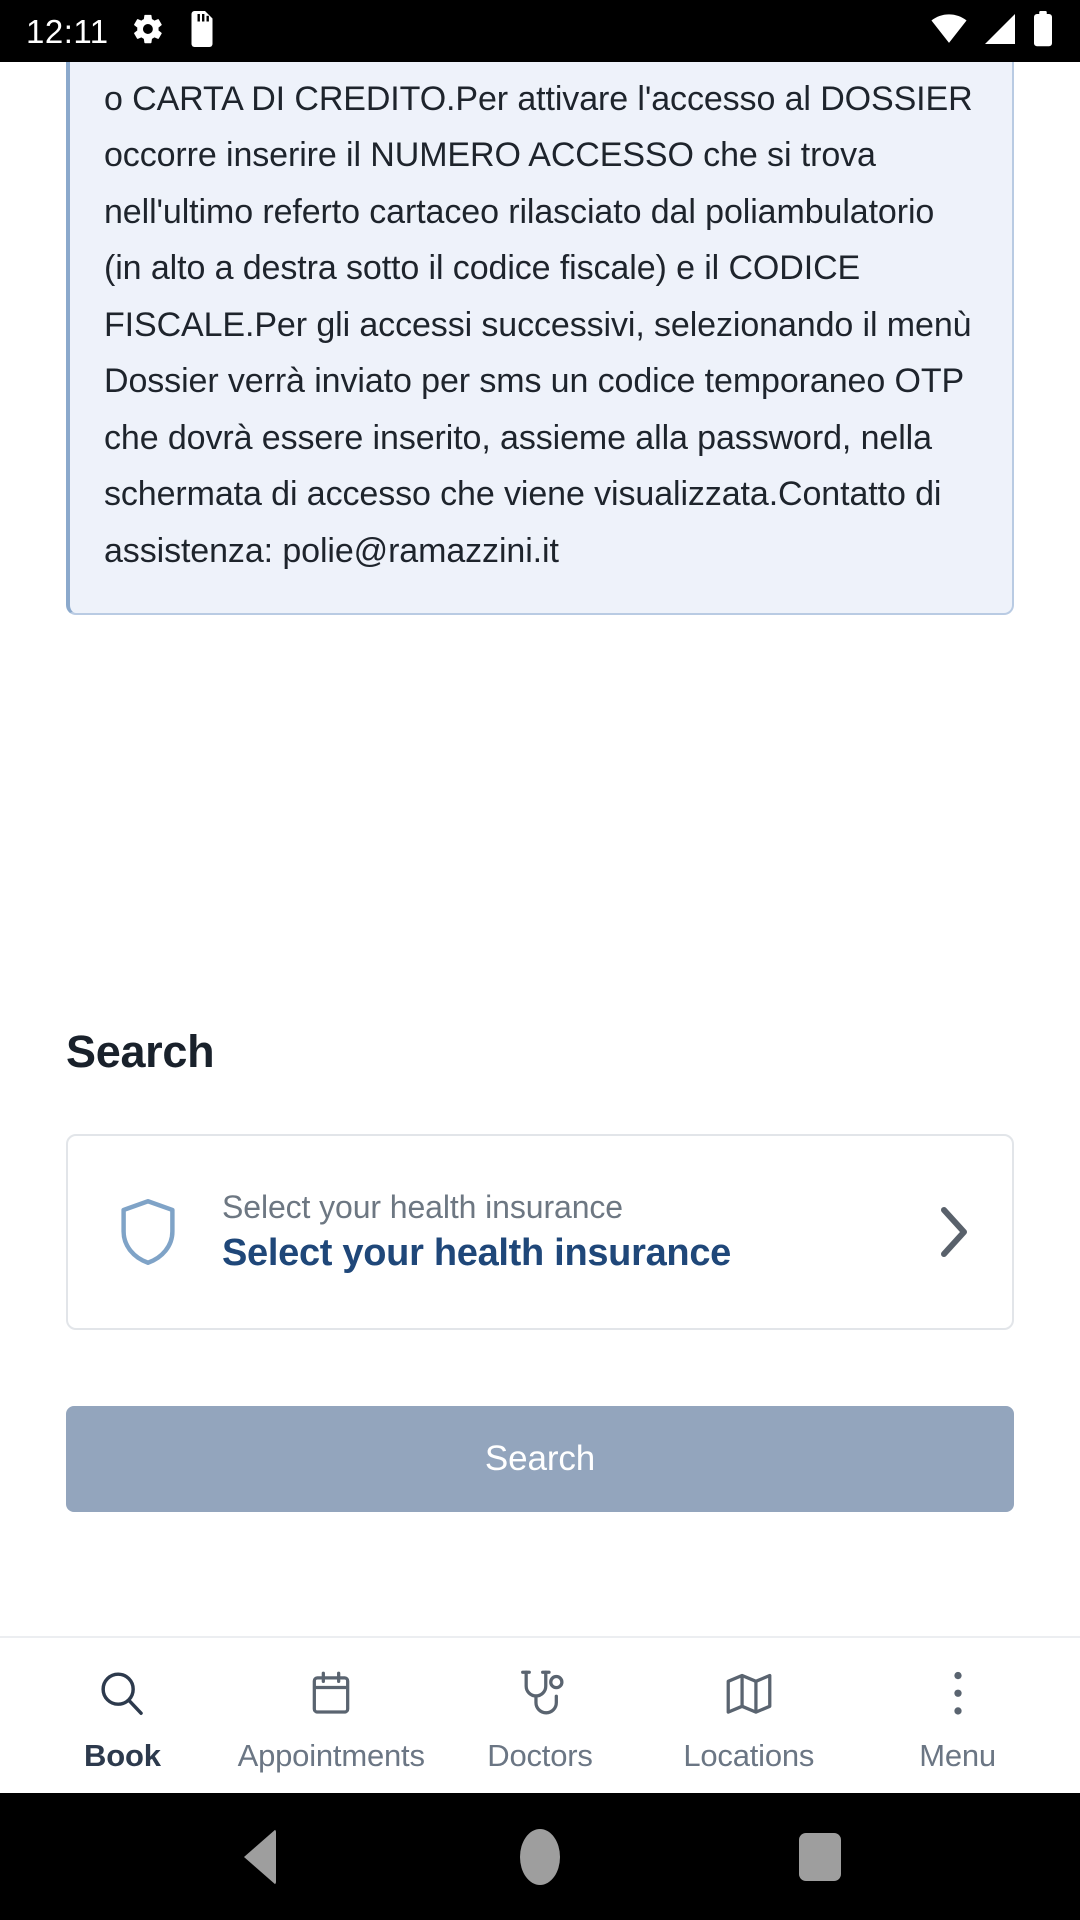 The height and width of the screenshot is (1920, 1080). I want to click on nav-item-appointments: Appointments, so click(331, 1715).